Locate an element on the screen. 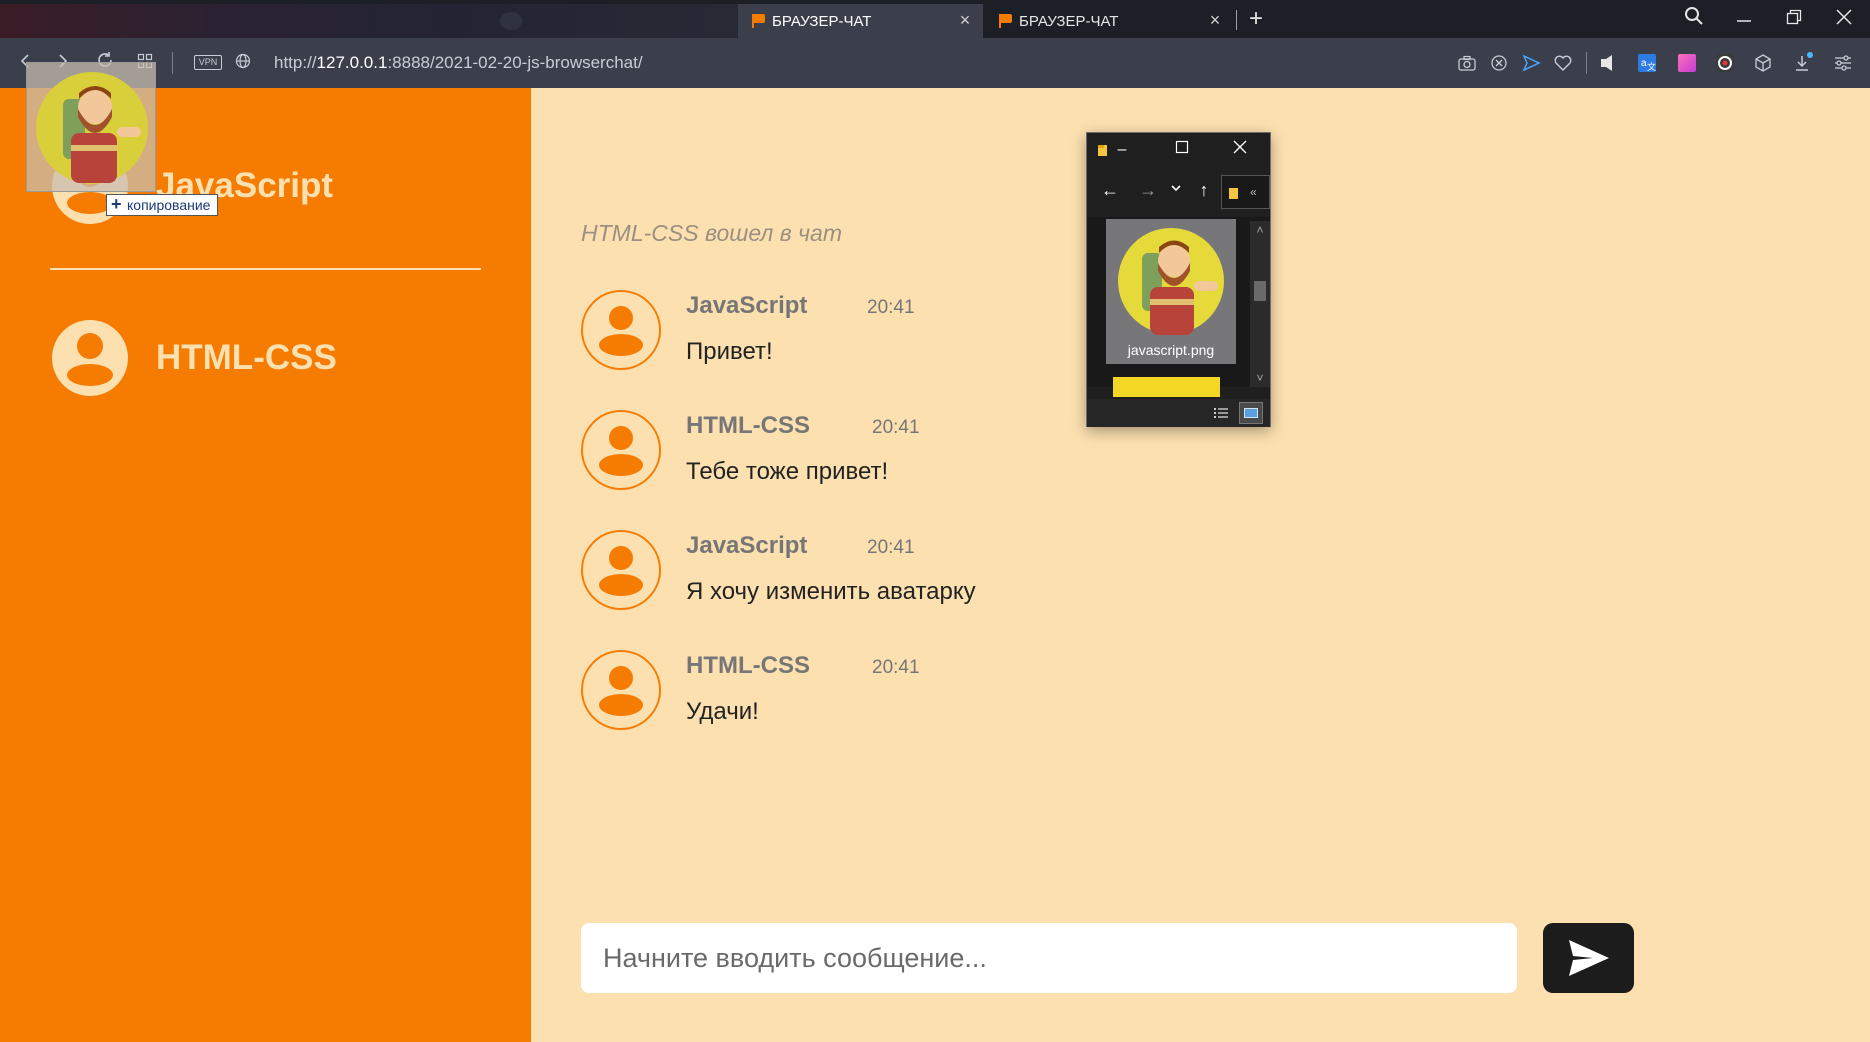 The width and height of the screenshot is (1870, 1042). explorer-scrollbar: ˄ ˅ is located at coordinates (1260, 304).